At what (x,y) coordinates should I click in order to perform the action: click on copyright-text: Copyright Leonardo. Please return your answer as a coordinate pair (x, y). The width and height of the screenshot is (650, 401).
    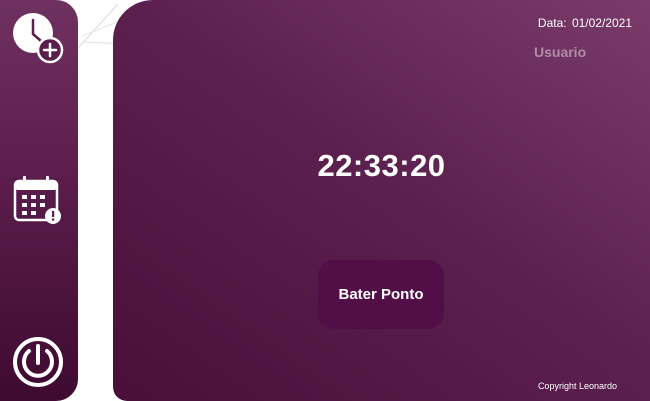
    Looking at the image, I should click on (577, 386).